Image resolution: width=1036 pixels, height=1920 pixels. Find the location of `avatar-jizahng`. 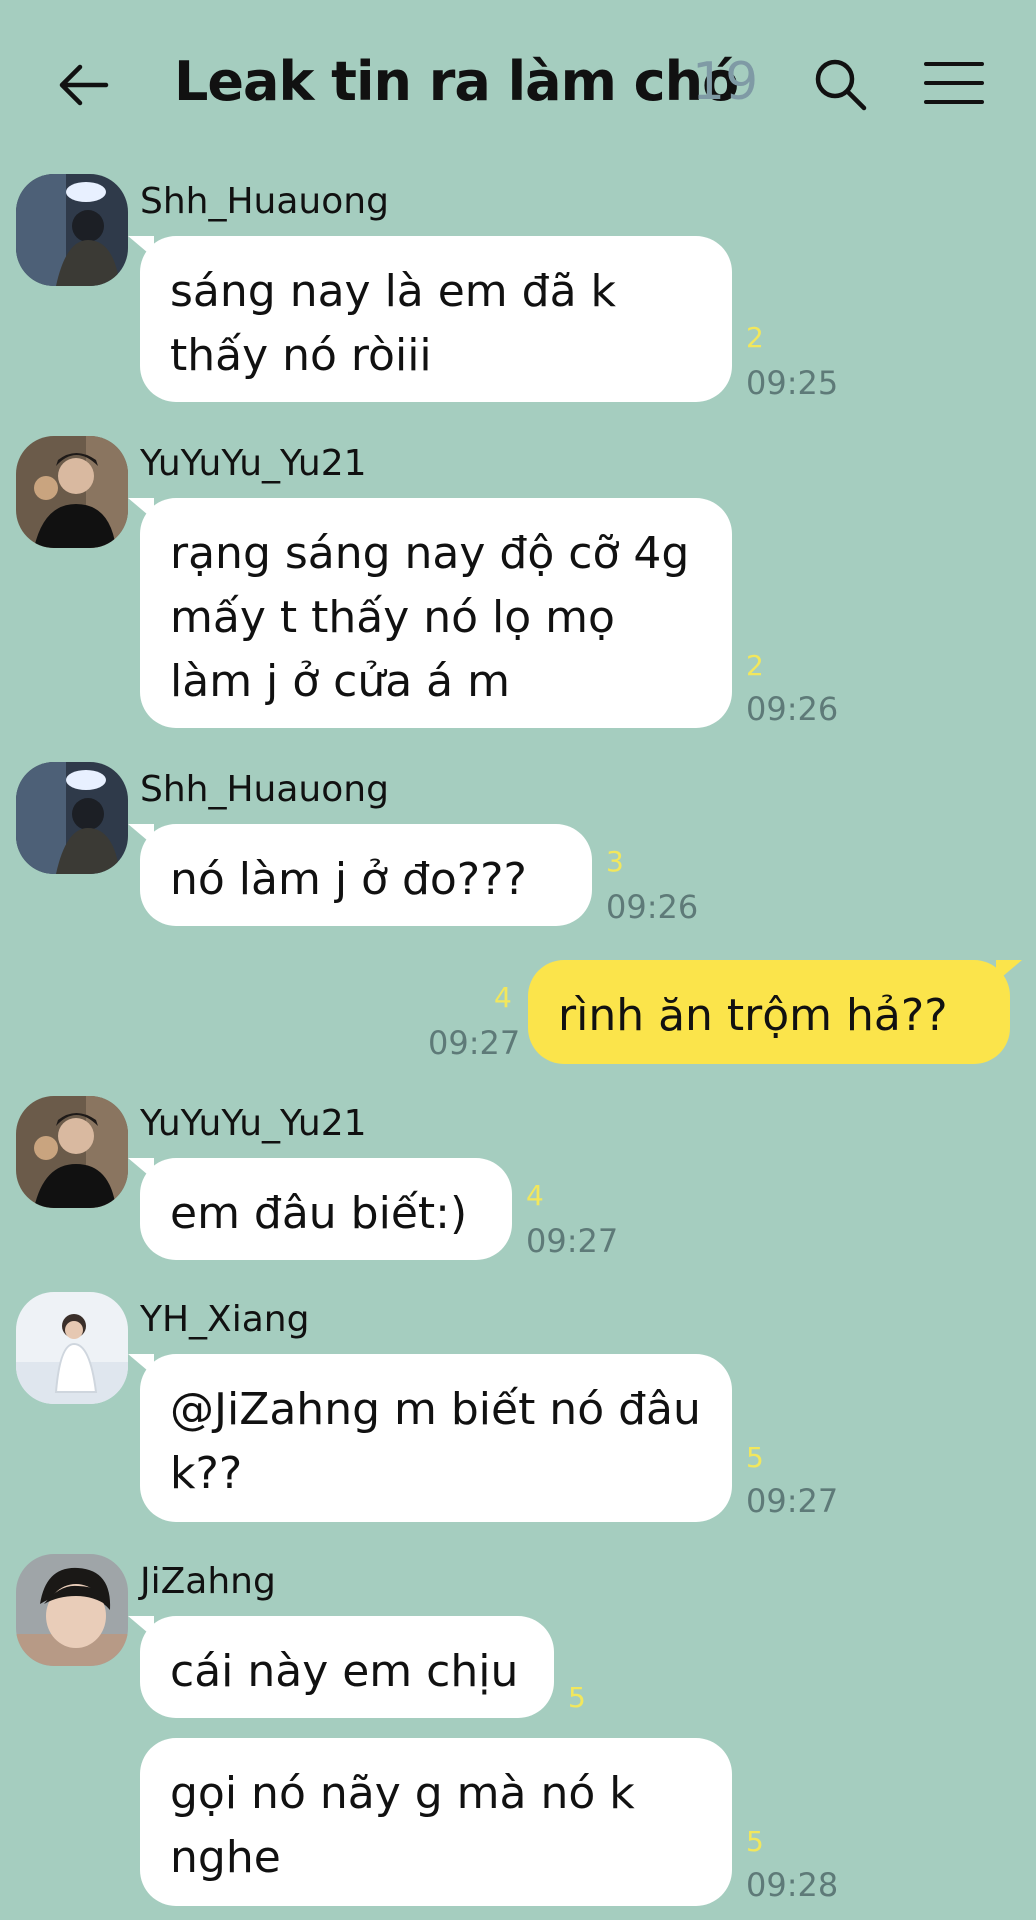

avatar-jizahng is located at coordinates (72, 1610).